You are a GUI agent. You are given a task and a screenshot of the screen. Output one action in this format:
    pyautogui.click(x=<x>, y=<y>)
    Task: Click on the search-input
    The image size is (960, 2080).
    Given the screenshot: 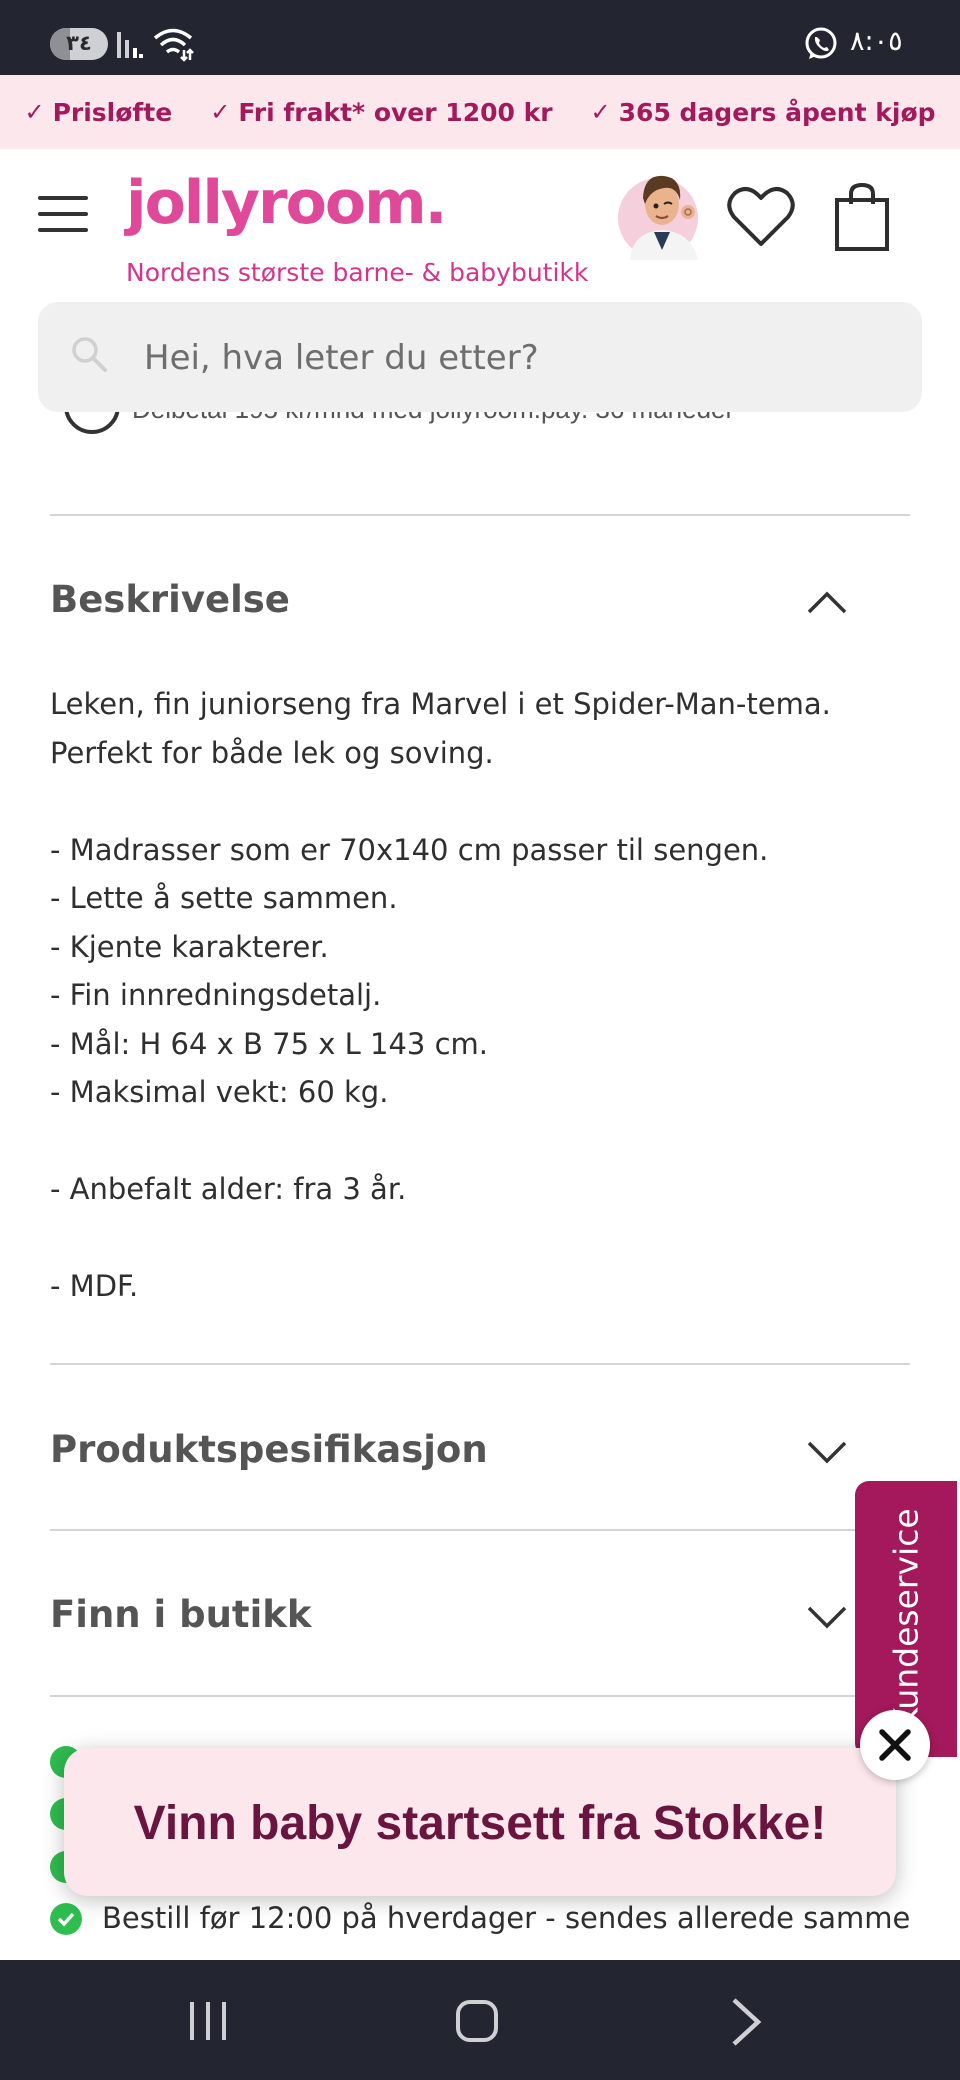 What is the action you would take?
    pyautogui.click(x=494, y=358)
    